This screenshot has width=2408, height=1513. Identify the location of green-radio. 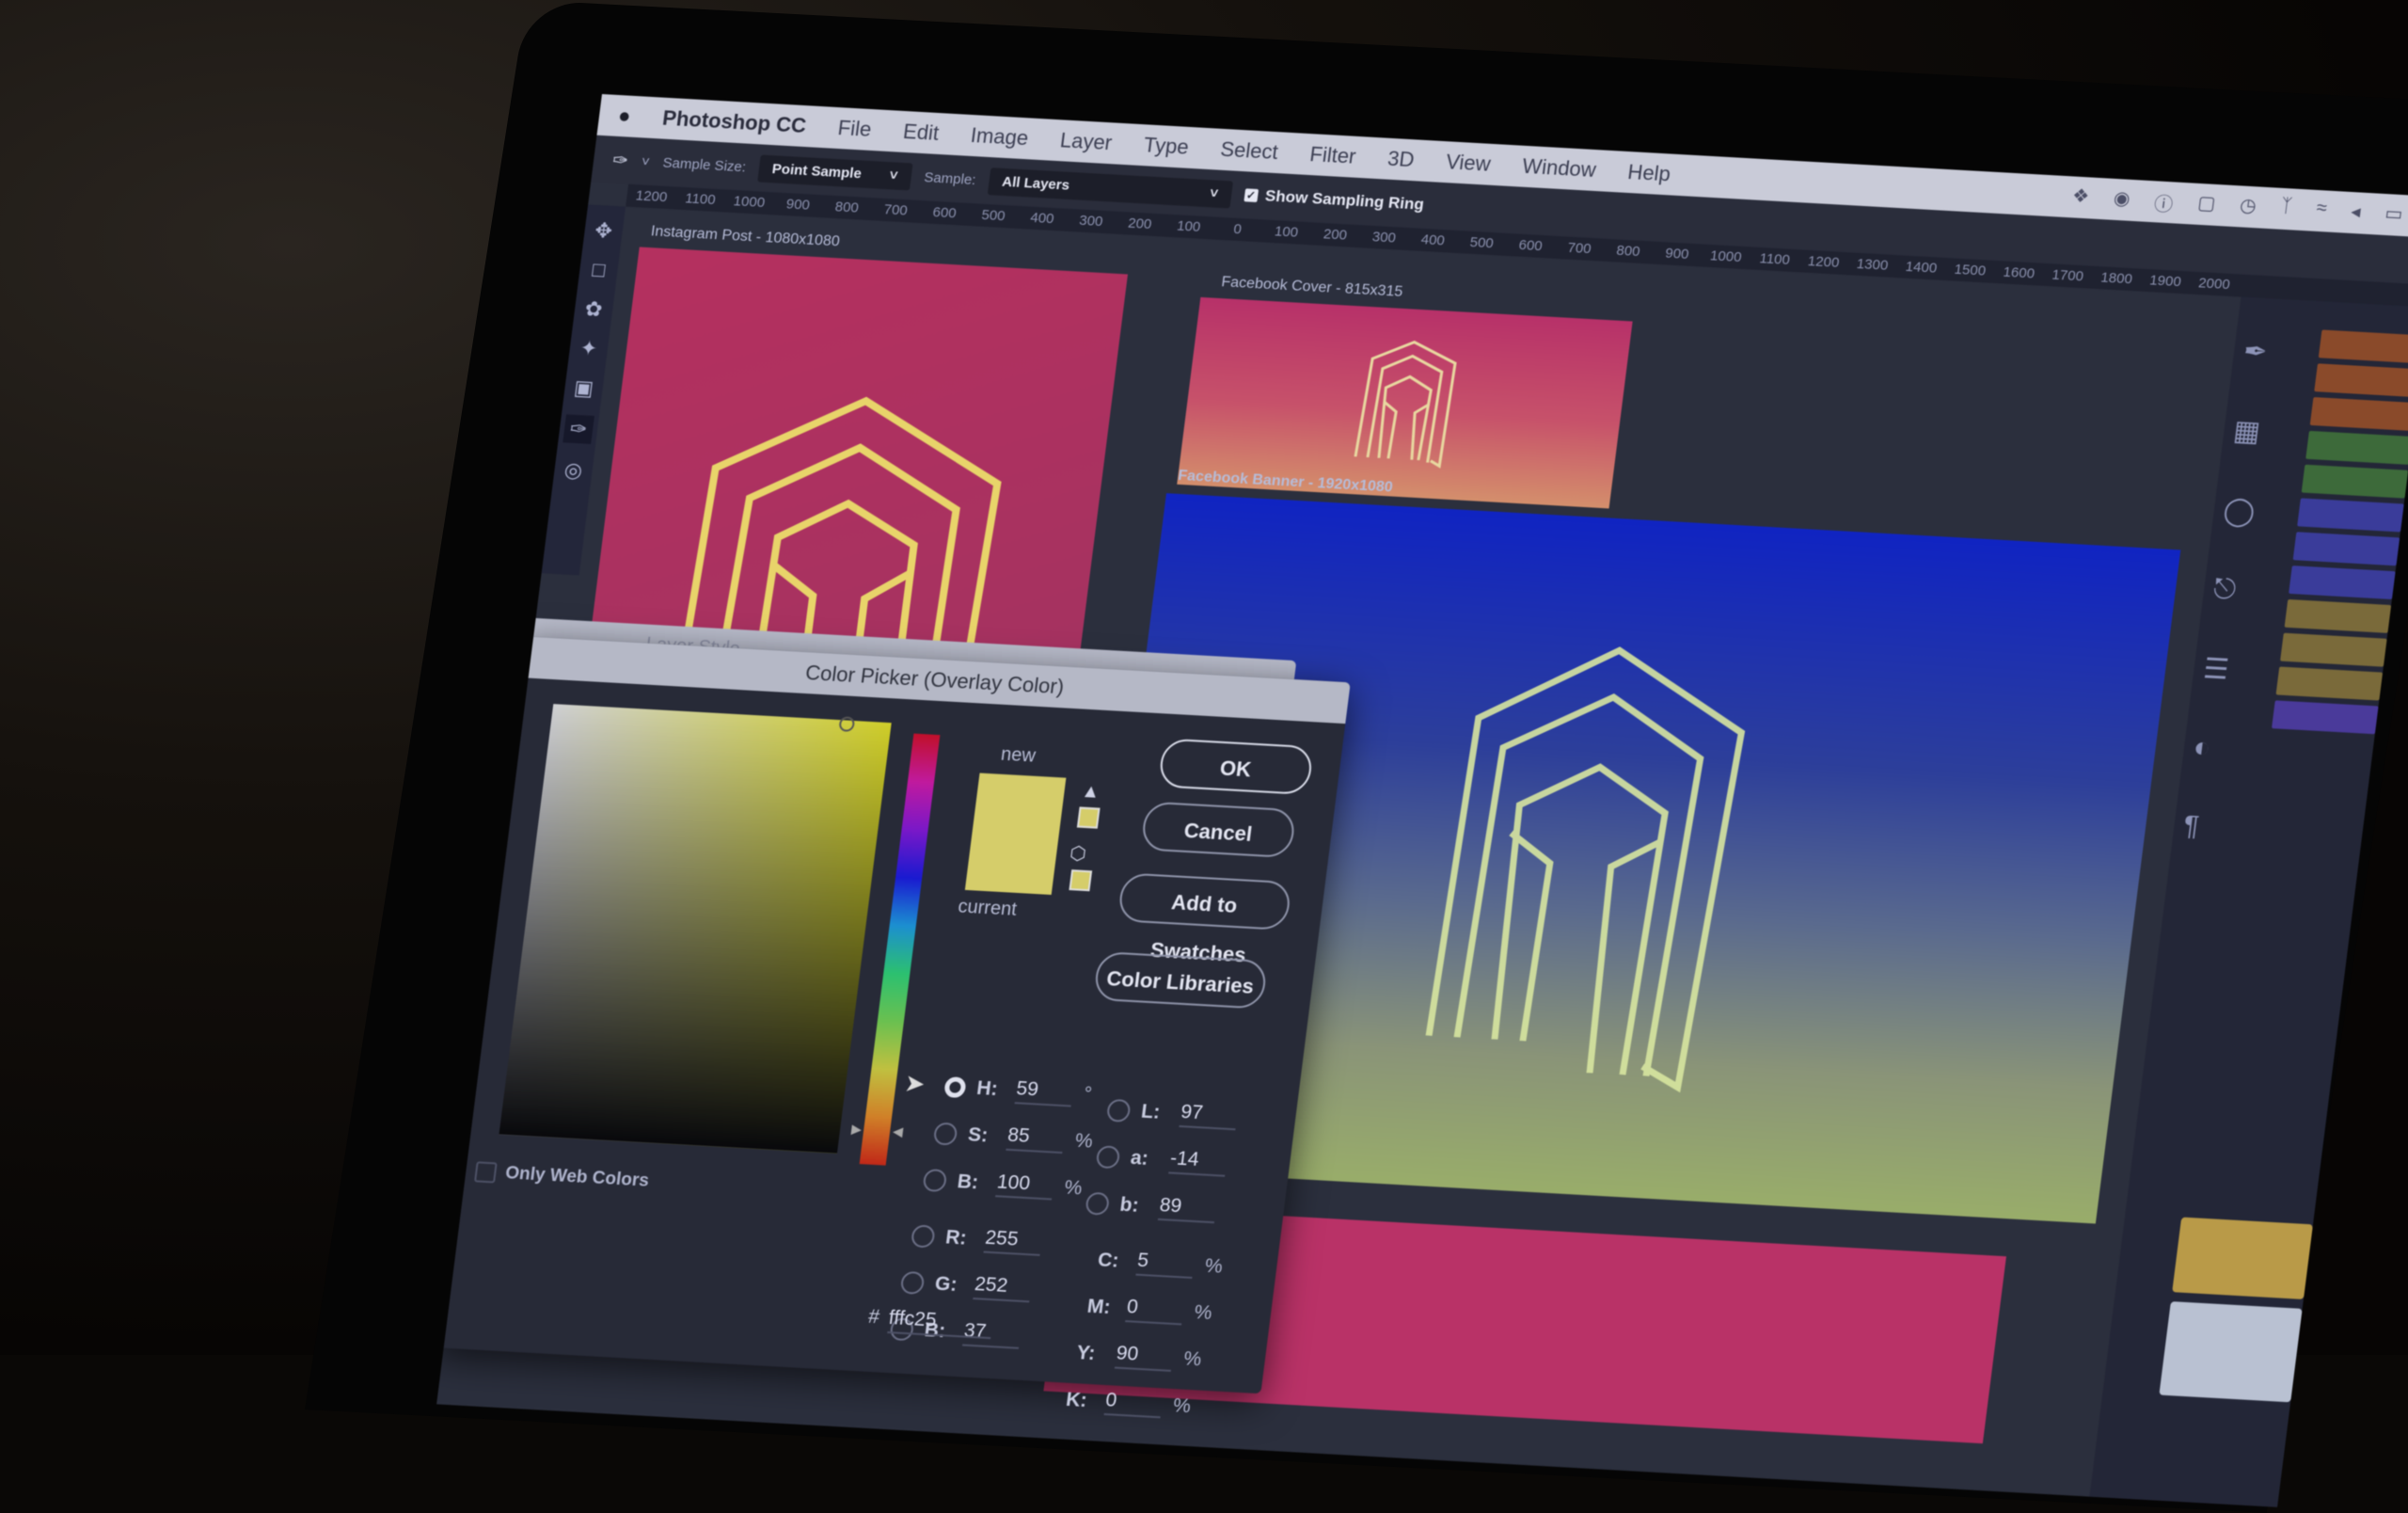
(913, 1282).